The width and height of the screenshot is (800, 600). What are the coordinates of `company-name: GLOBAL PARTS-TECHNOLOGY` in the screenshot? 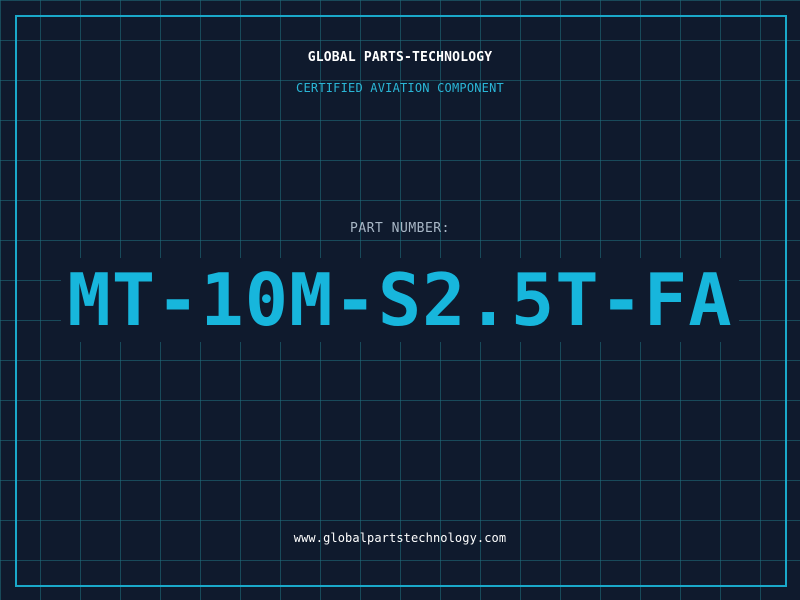 It's located at (400, 57).